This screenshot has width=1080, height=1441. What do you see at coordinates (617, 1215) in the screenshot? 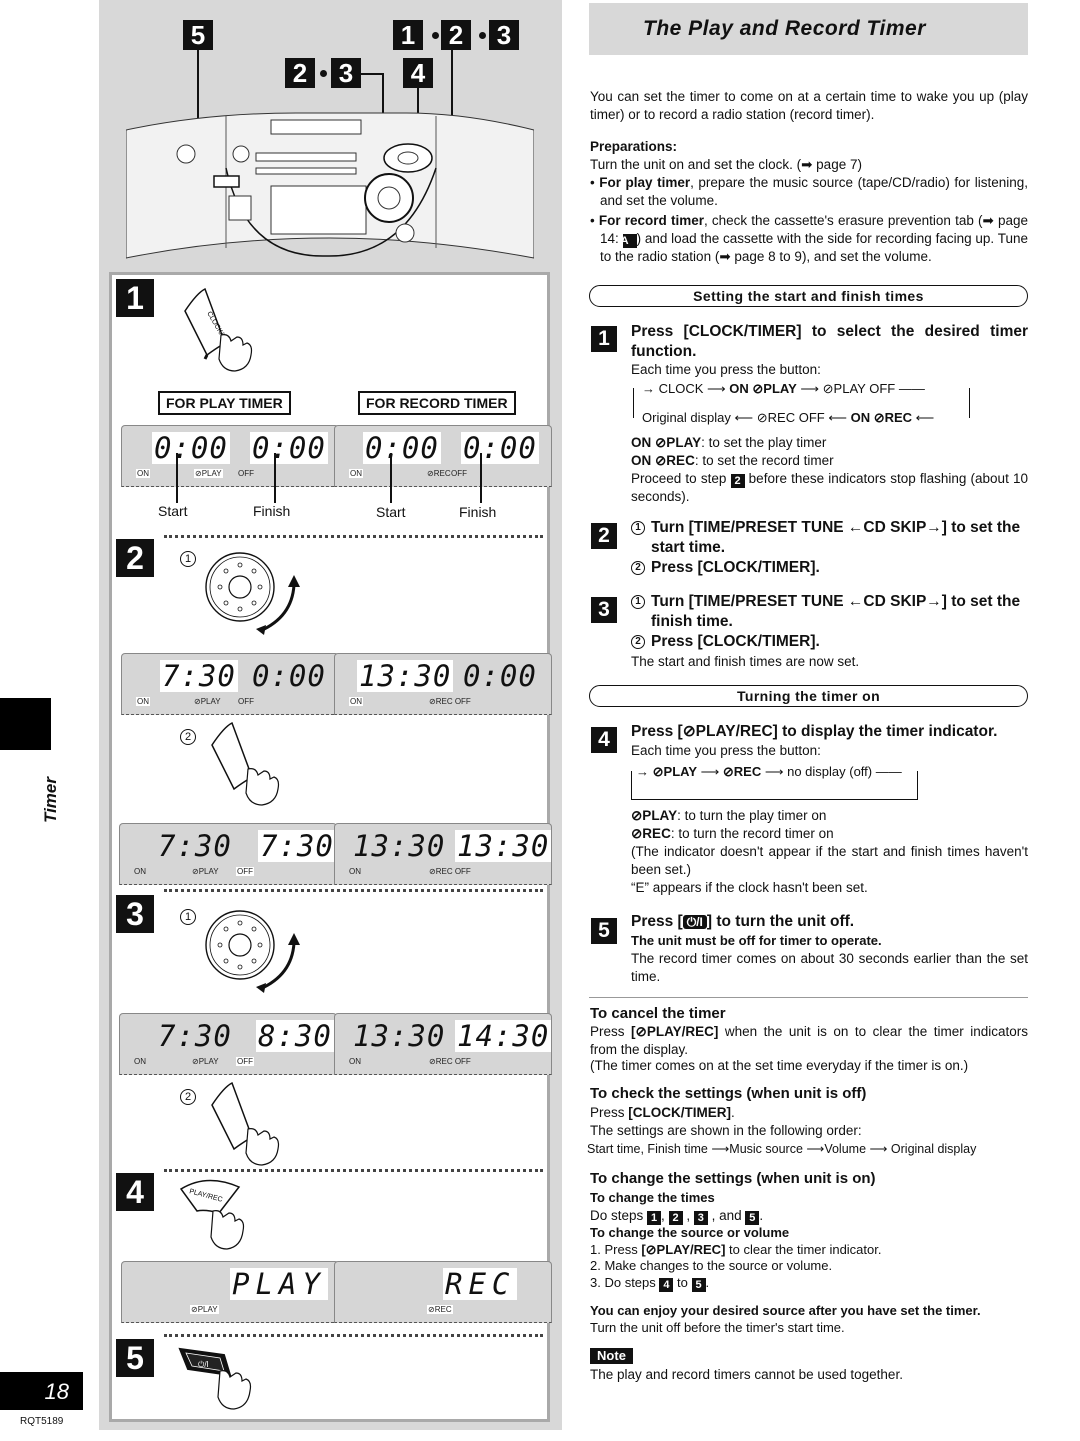
I see `change-text: Do steps` at bounding box center [617, 1215].